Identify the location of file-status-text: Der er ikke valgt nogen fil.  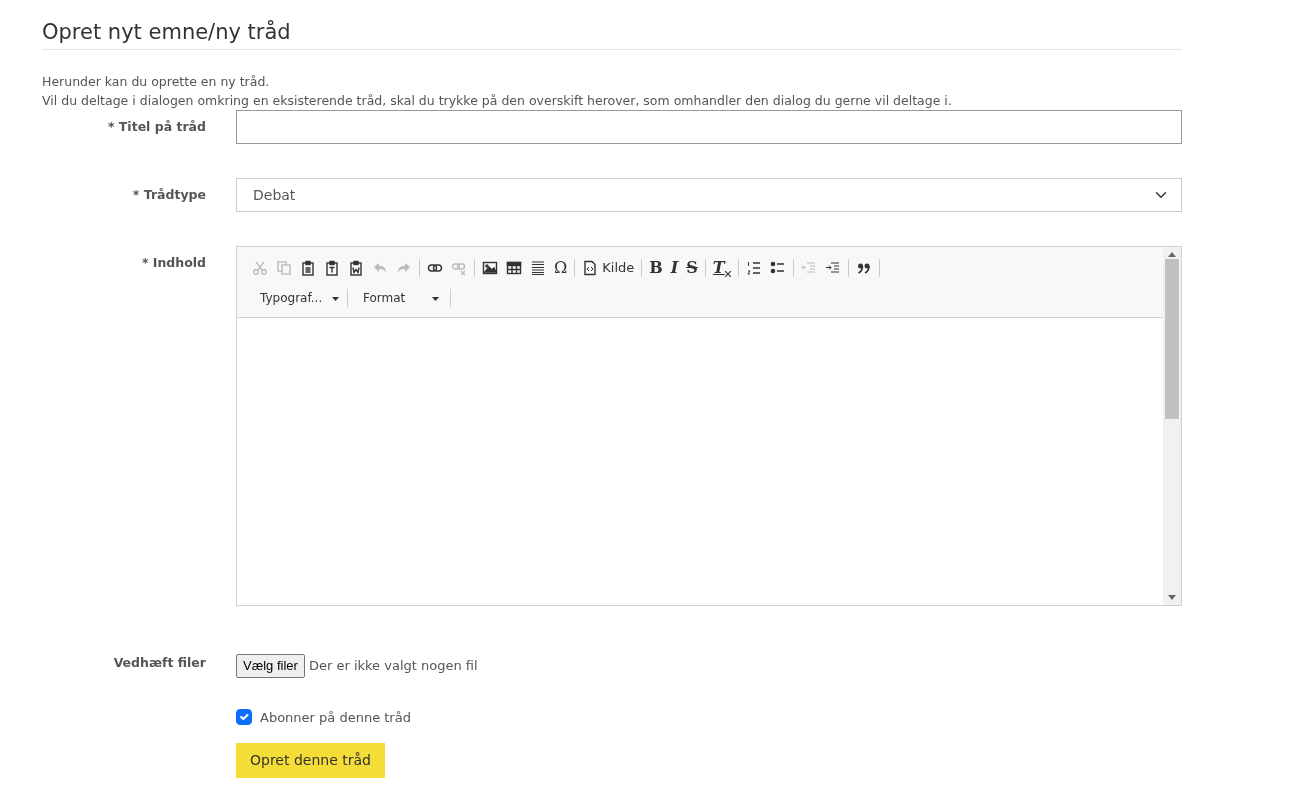
(393, 666).